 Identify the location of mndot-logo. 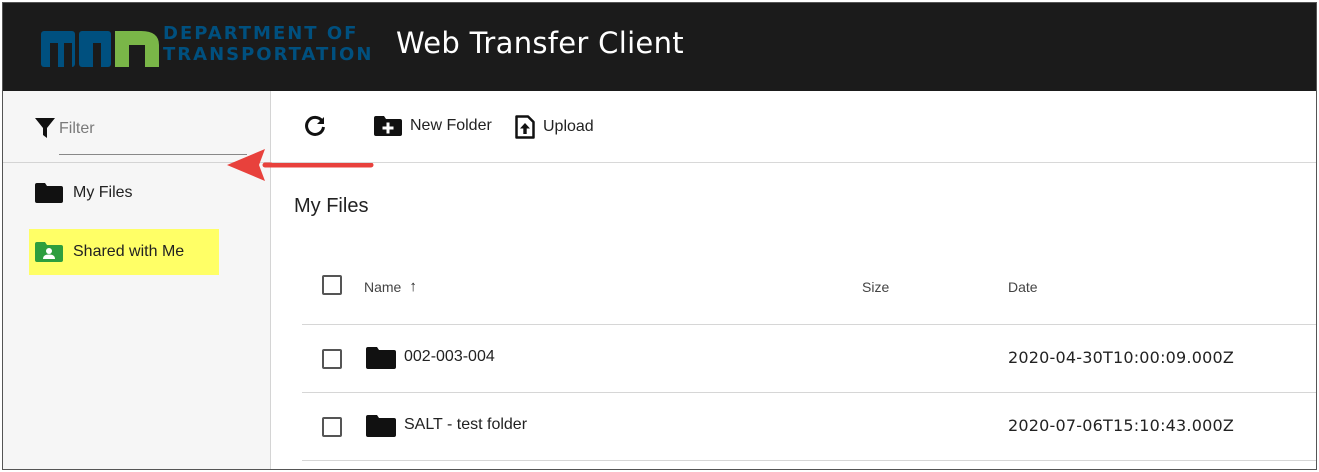
(100, 49).